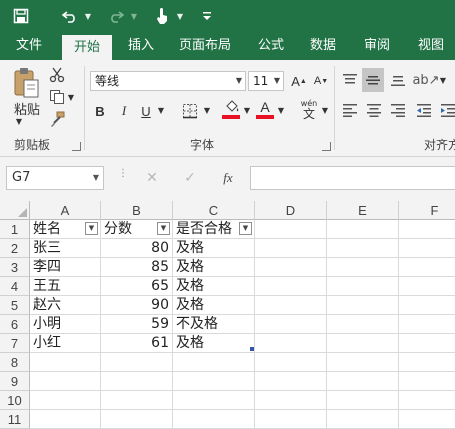 This screenshot has height=429, width=455. I want to click on table-cell: 赵六, so click(65, 305).